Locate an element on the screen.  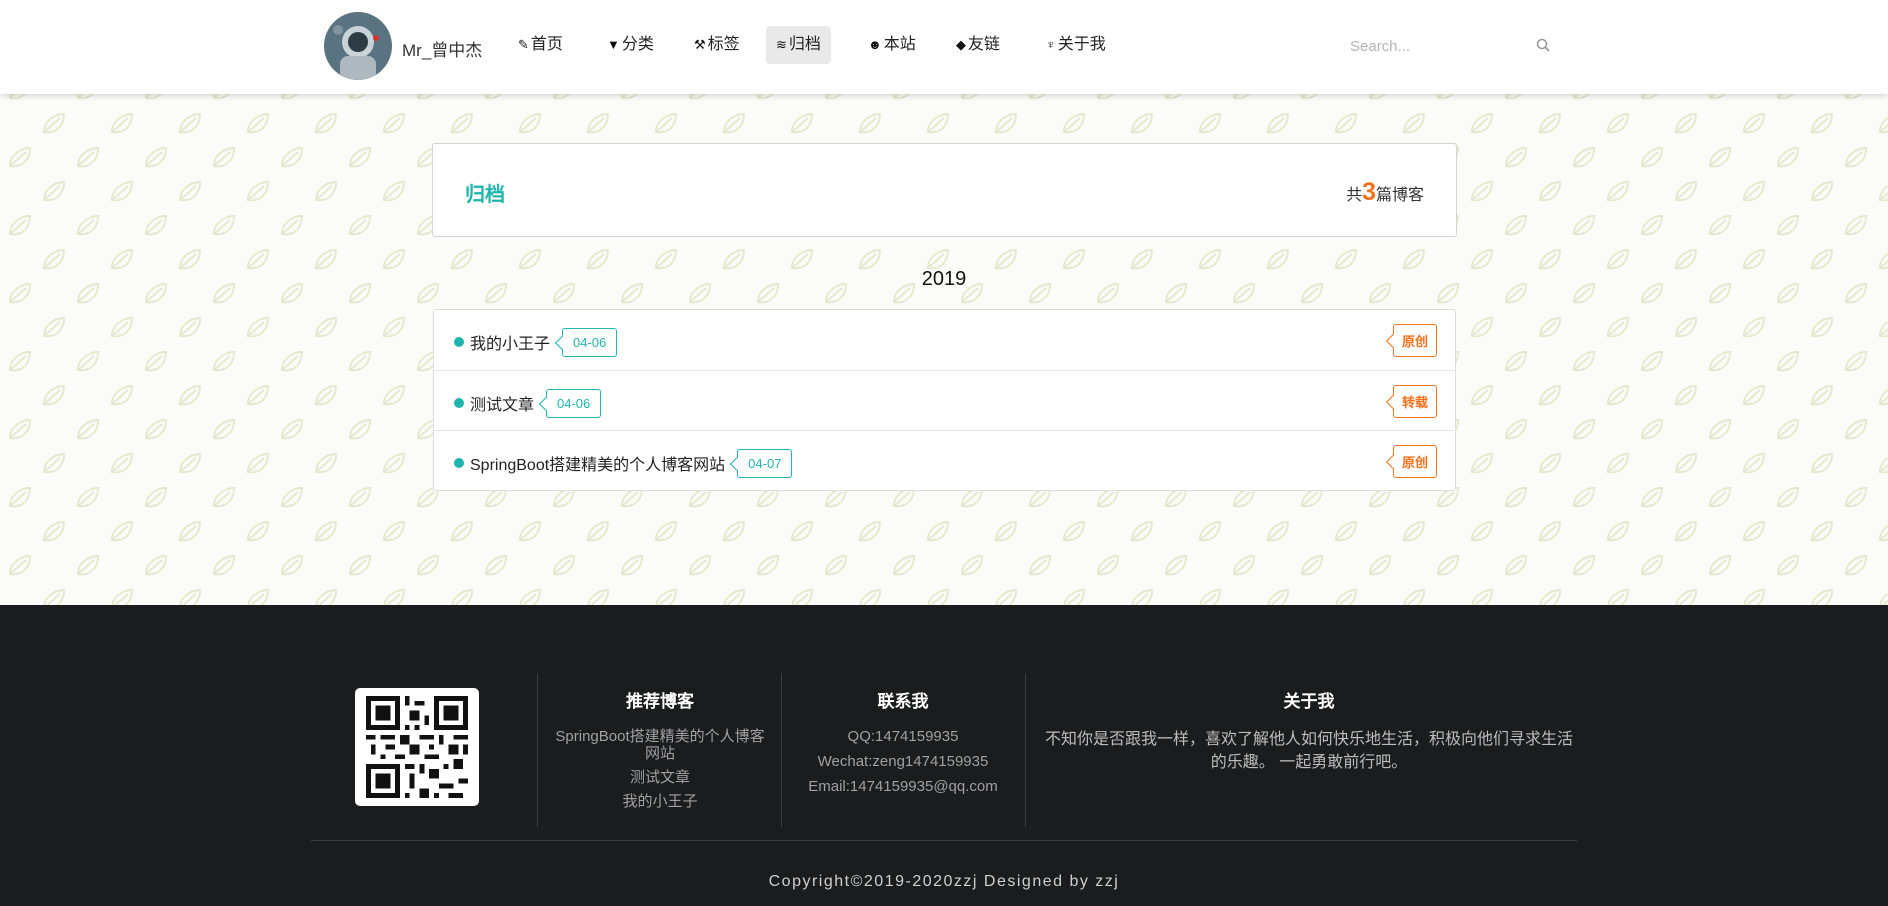
count-prefix: 共 is located at coordinates (1354, 195).